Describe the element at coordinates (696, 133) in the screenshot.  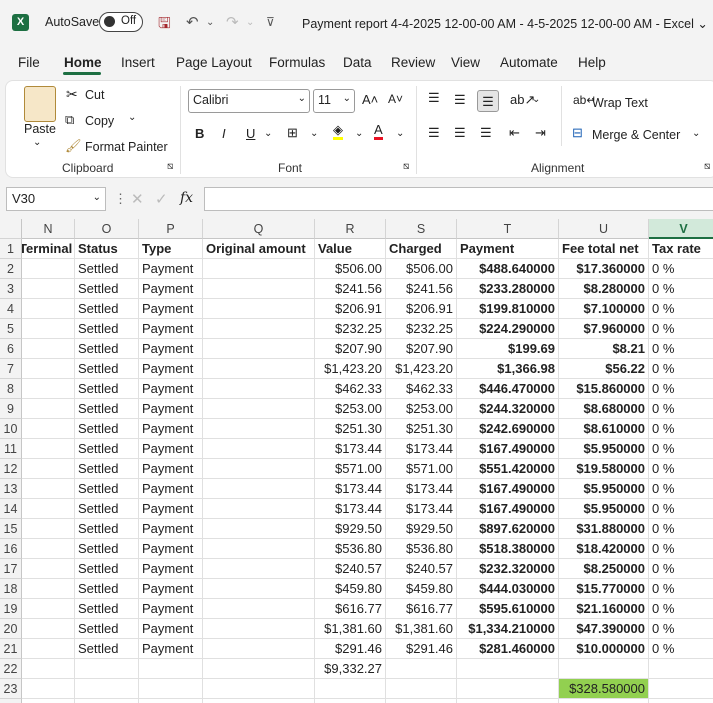
I see `merge-center-dropdown-icon: ⌄` at that location.